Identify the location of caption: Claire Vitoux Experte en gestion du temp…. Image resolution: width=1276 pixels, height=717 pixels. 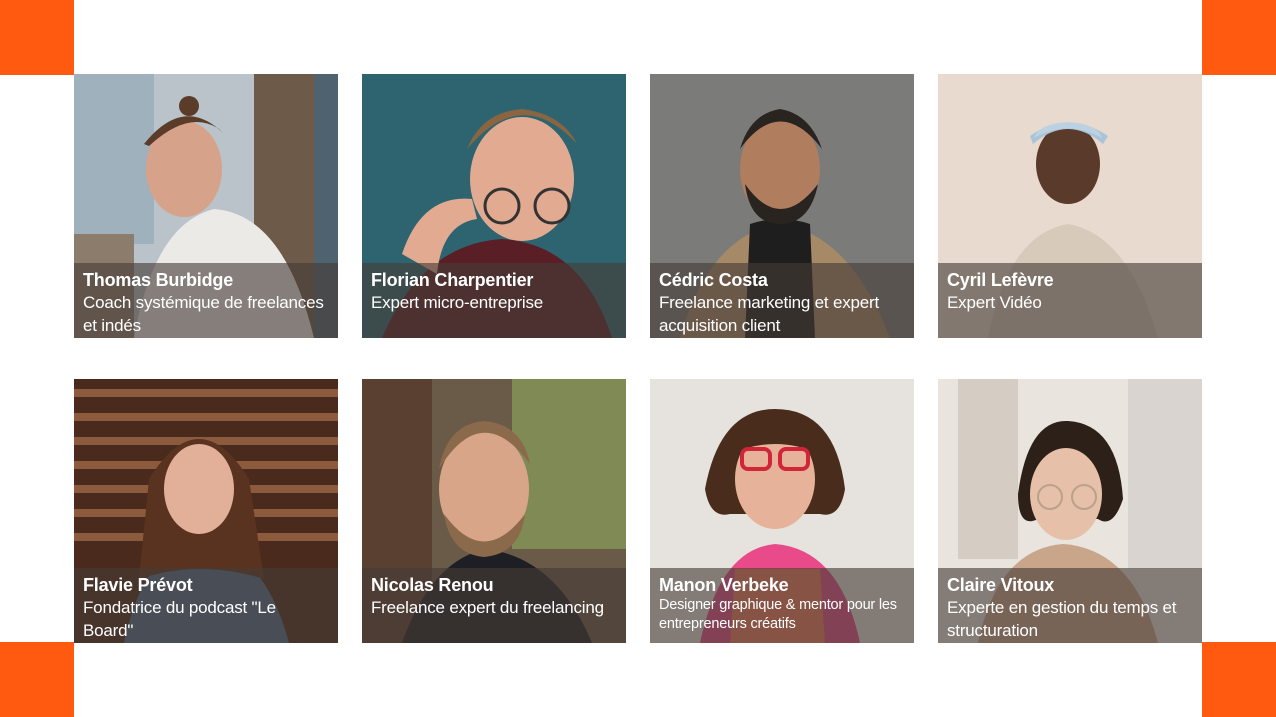
(1070, 605).